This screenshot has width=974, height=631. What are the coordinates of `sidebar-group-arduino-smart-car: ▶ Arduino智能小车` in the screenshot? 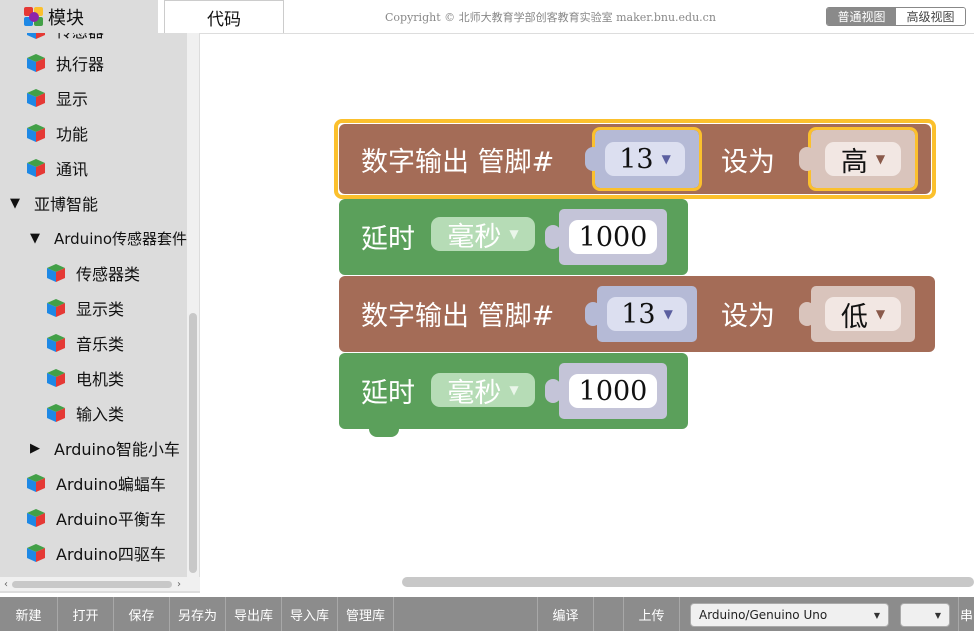 It's located at (105, 448).